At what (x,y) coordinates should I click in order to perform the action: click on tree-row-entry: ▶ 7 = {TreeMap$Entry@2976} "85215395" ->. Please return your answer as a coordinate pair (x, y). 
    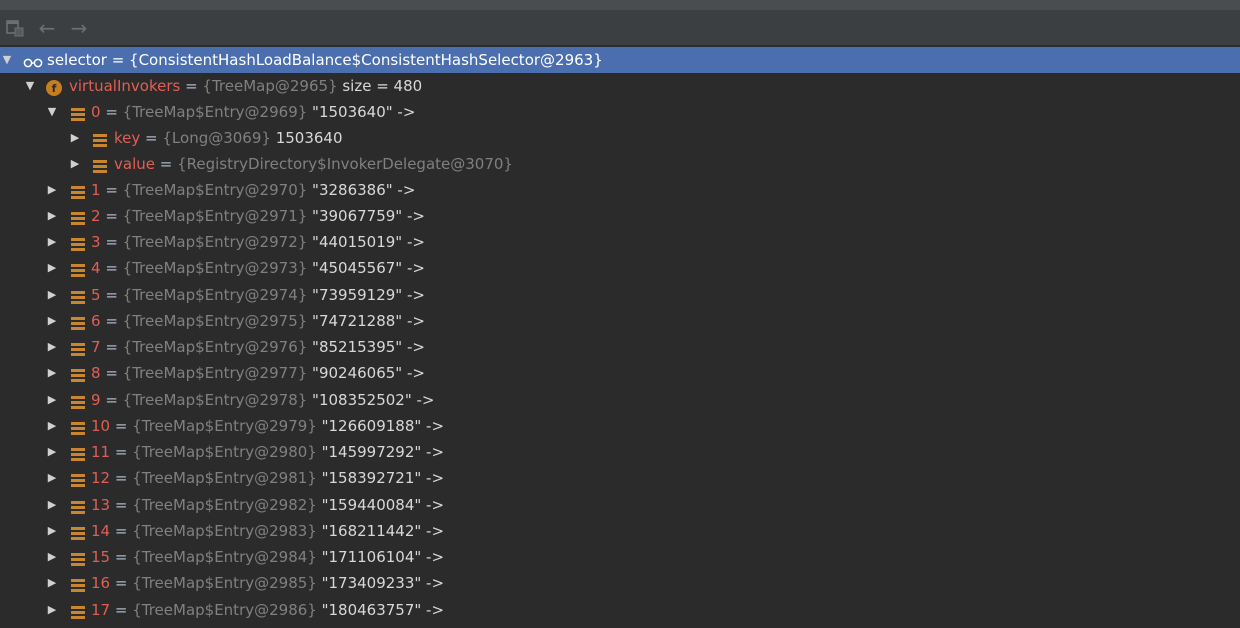
    Looking at the image, I should click on (620, 347).